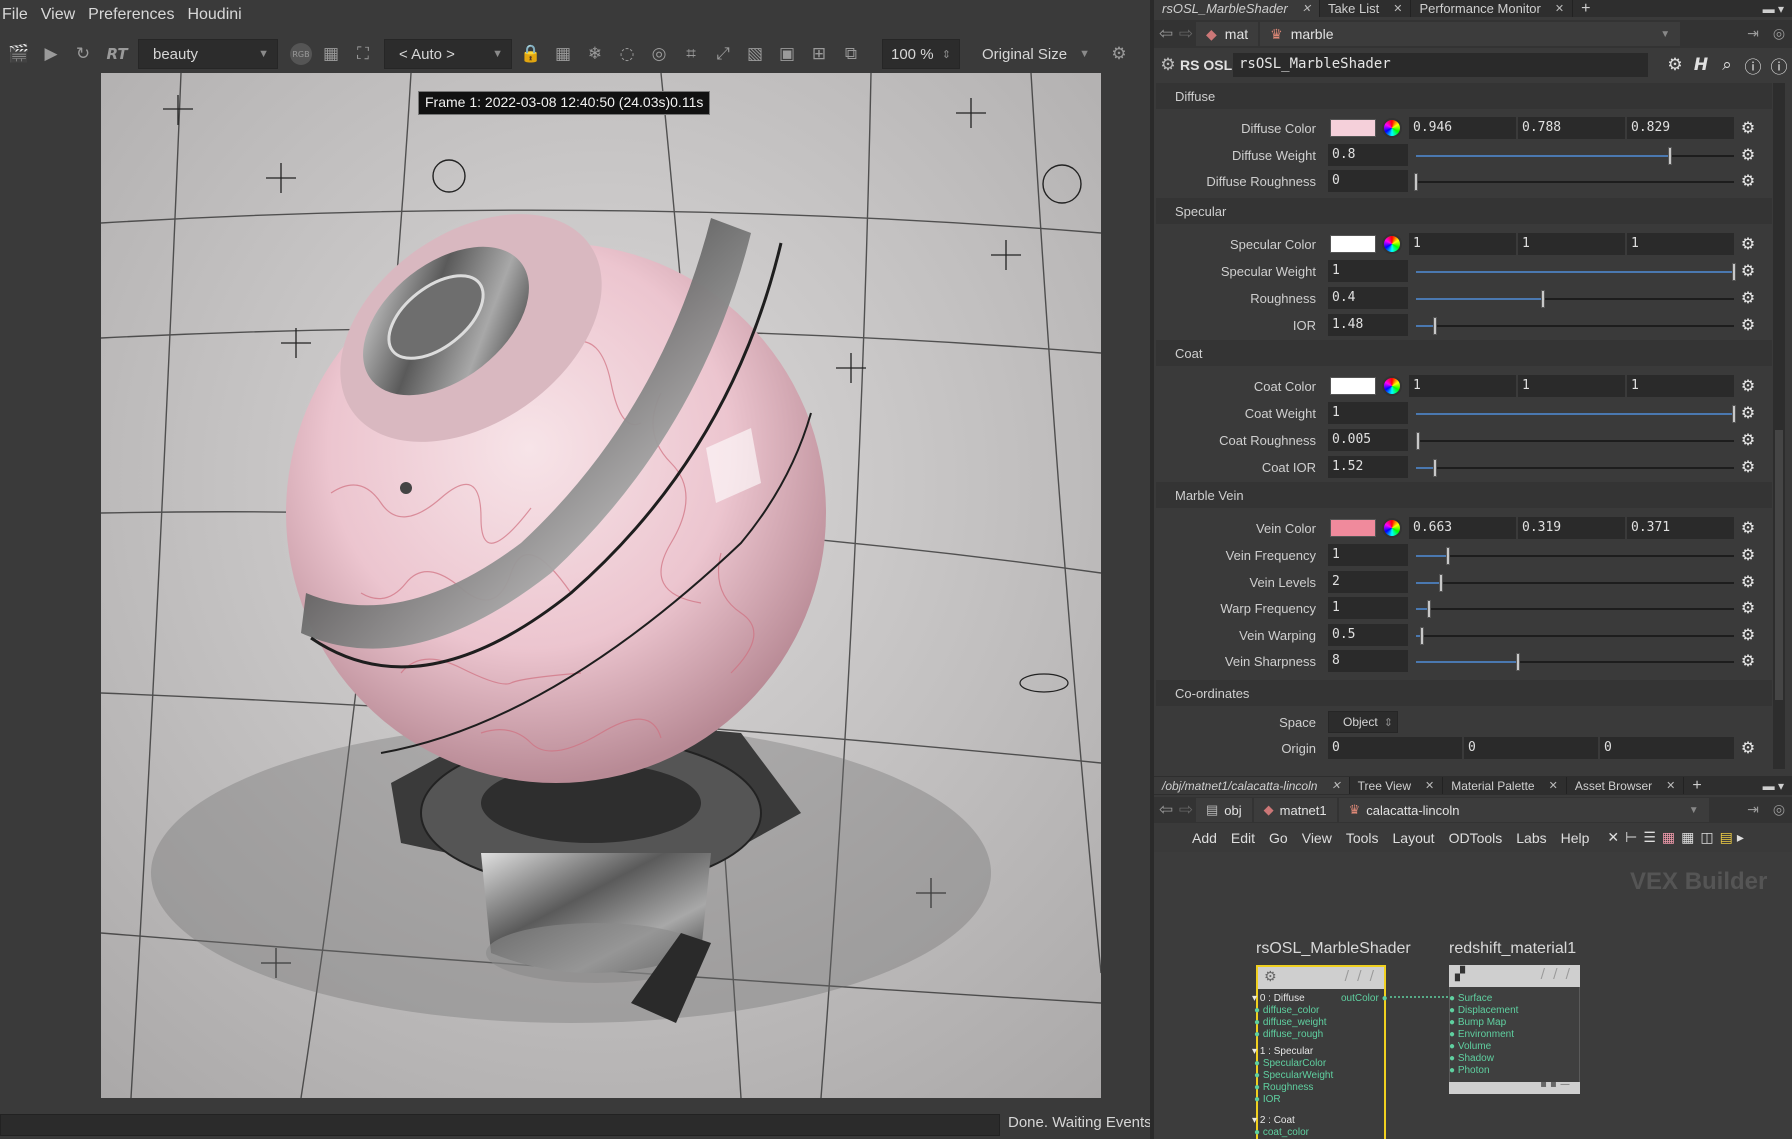 Image resolution: width=1792 pixels, height=1139 pixels. What do you see at coordinates (1514, 976) in the screenshot?
I see `node-header: ▞ / / /` at bounding box center [1514, 976].